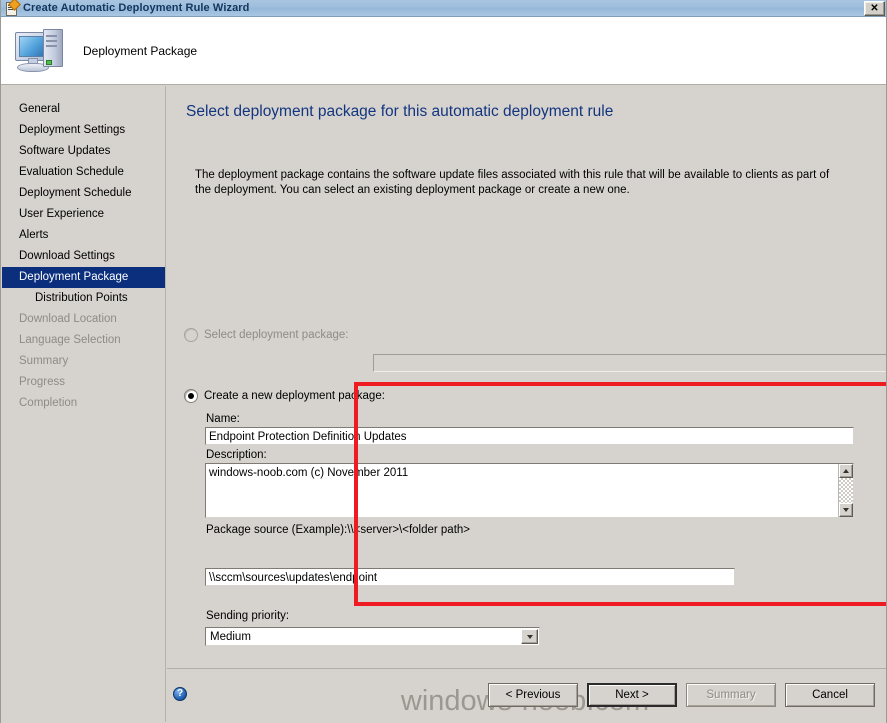 The image size is (887, 723). Describe the element at coordinates (533, 695) in the screenshot. I see `previous-button: < Previous` at that location.